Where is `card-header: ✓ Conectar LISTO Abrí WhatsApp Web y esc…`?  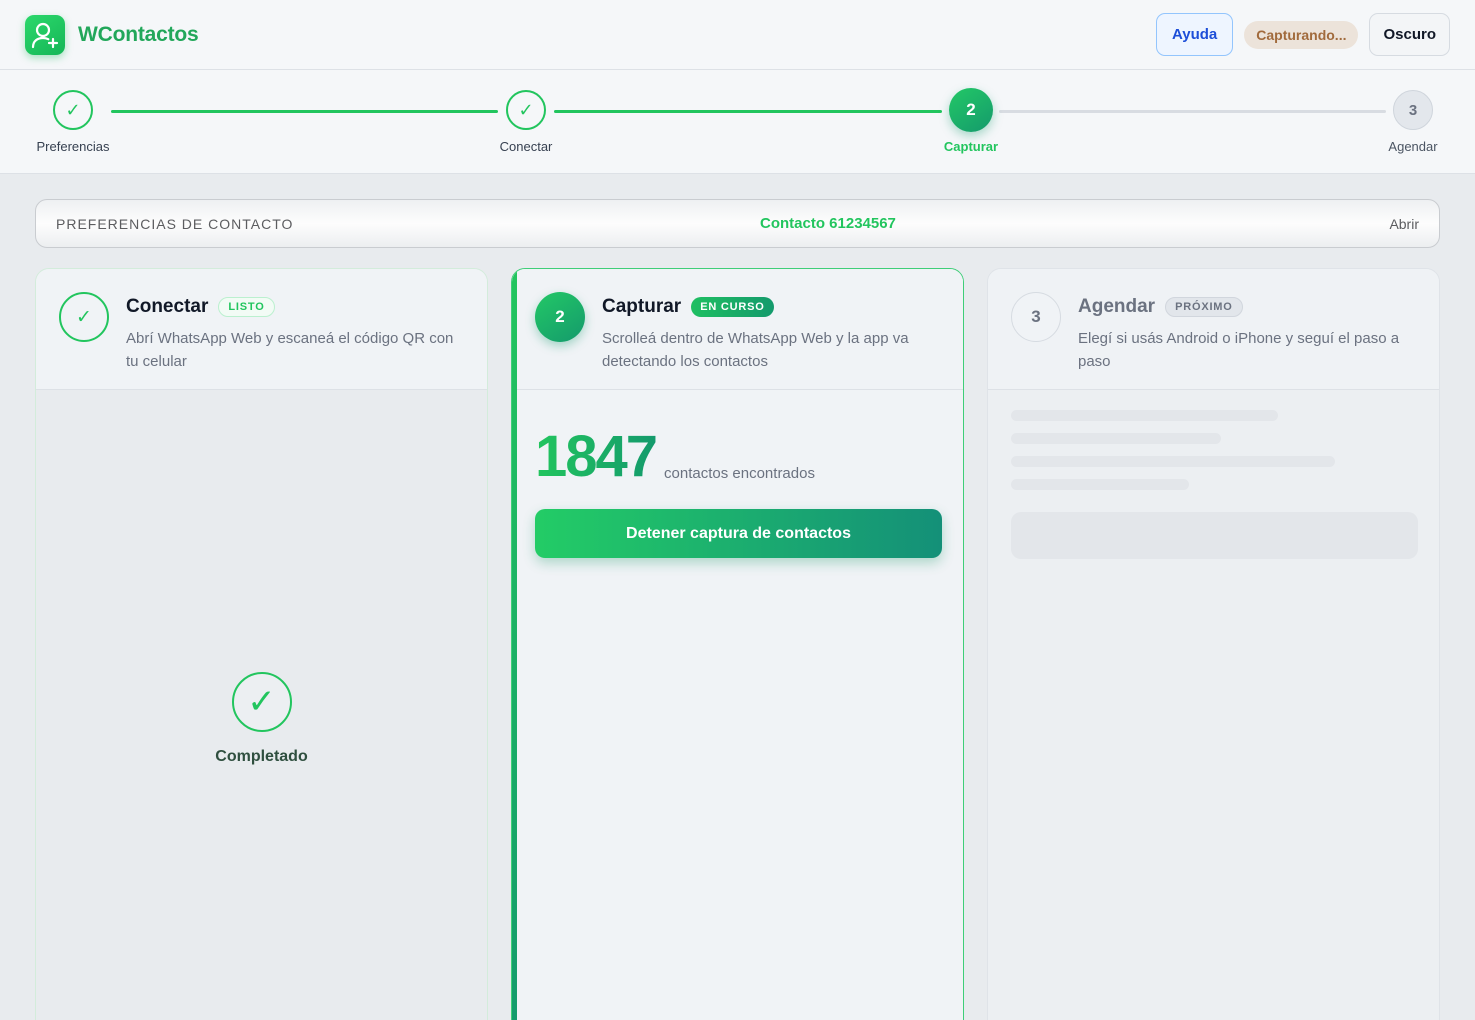
card-header: ✓ Conectar LISTO Abrí WhatsApp Web y esc… is located at coordinates (261, 329).